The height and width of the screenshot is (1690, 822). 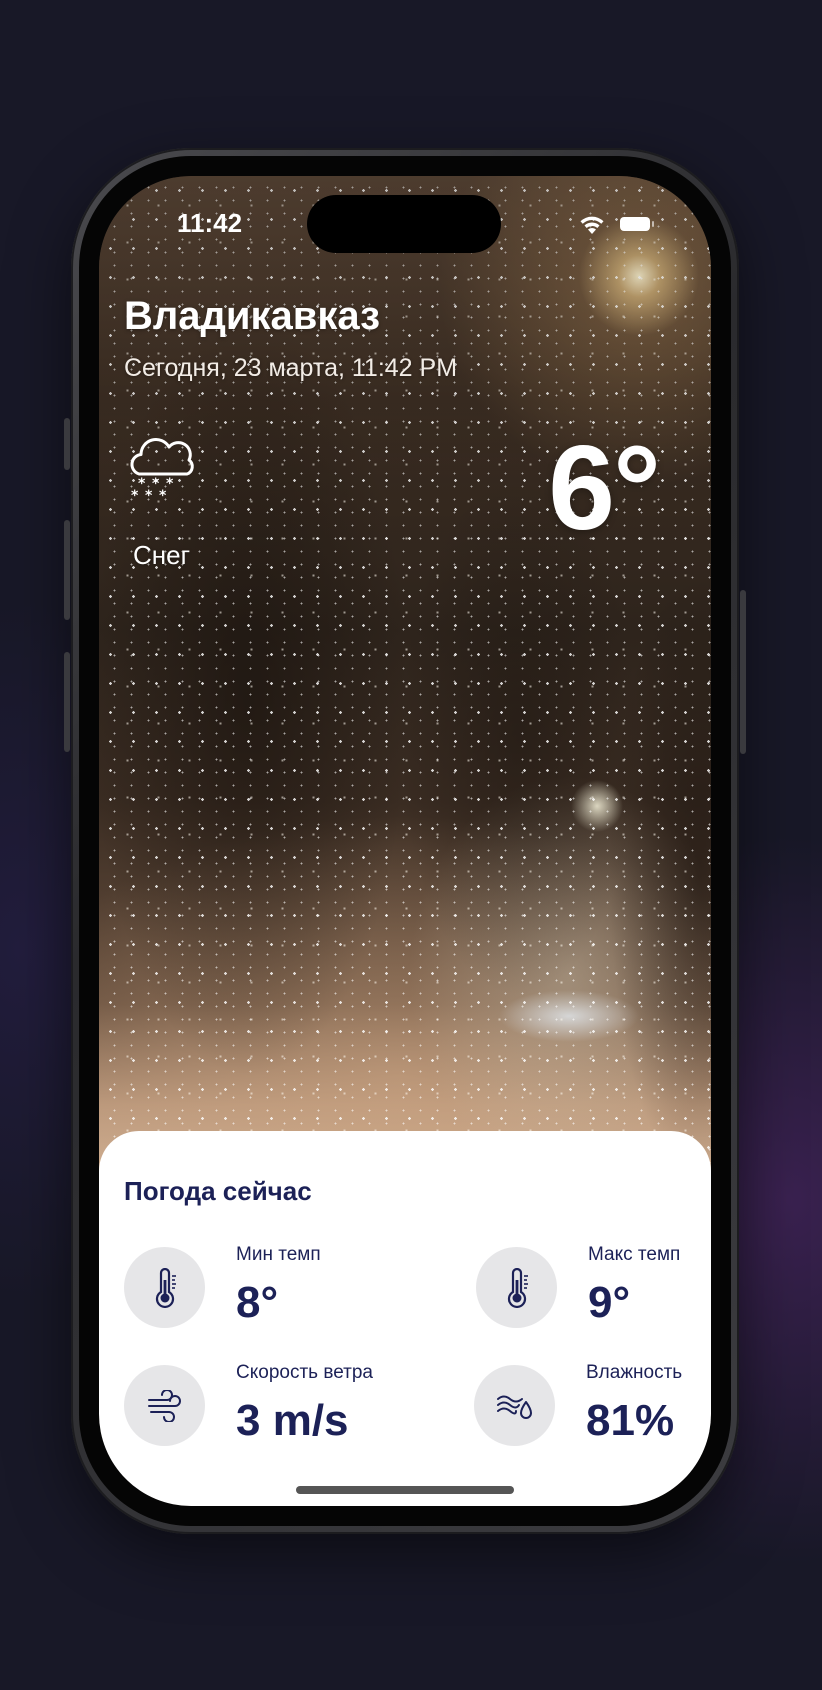 I want to click on humidity-icon, so click(x=514, y=1407).